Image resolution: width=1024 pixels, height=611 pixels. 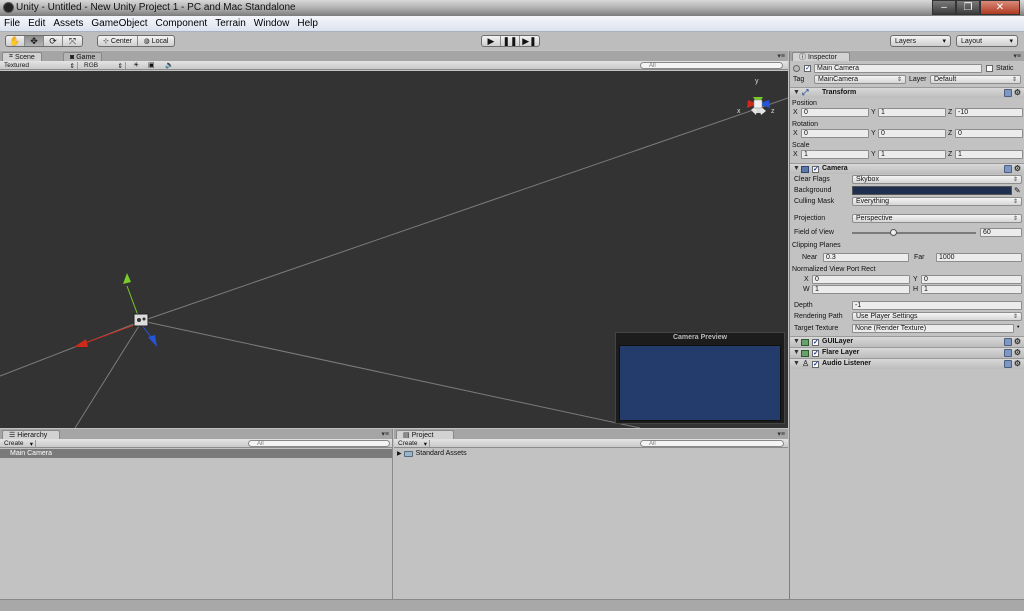 I want to click on audio-icon: 🔈, so click(x=169, y=65).